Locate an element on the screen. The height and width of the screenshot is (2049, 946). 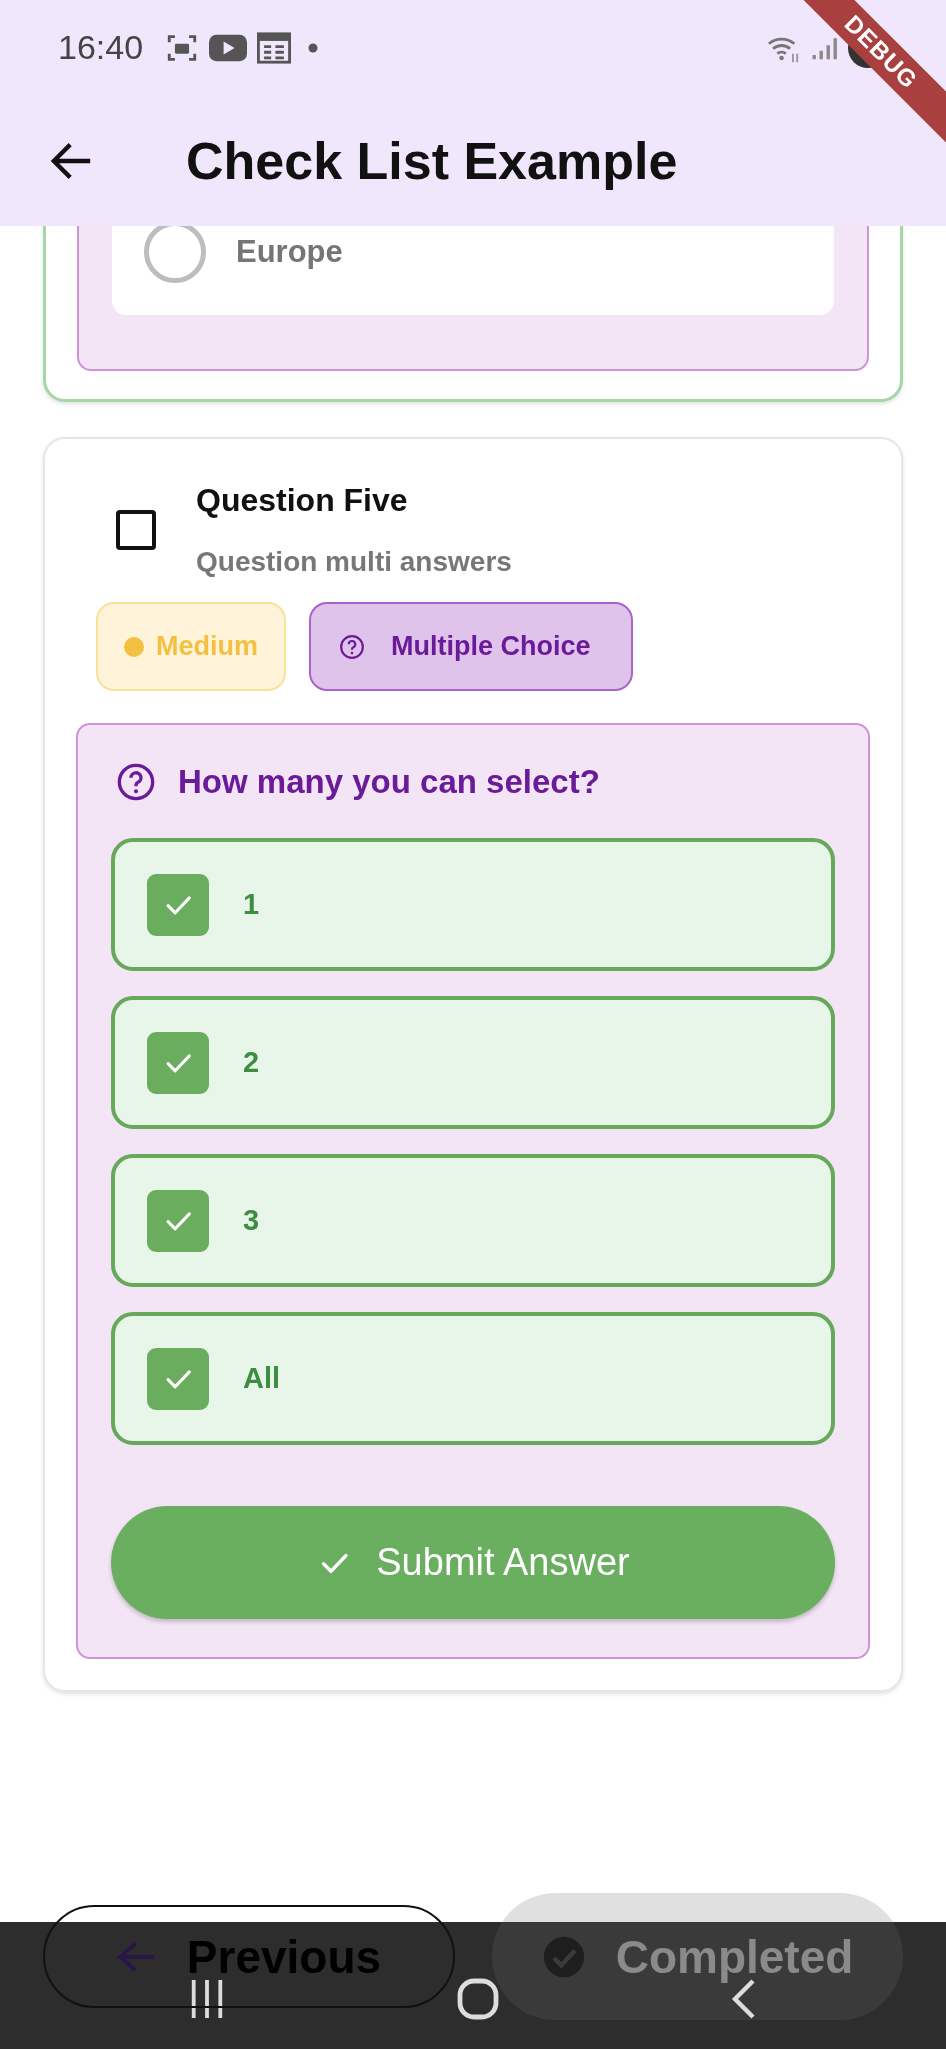
tag-label: Multiple Choice is located at coordinates (491, 646).